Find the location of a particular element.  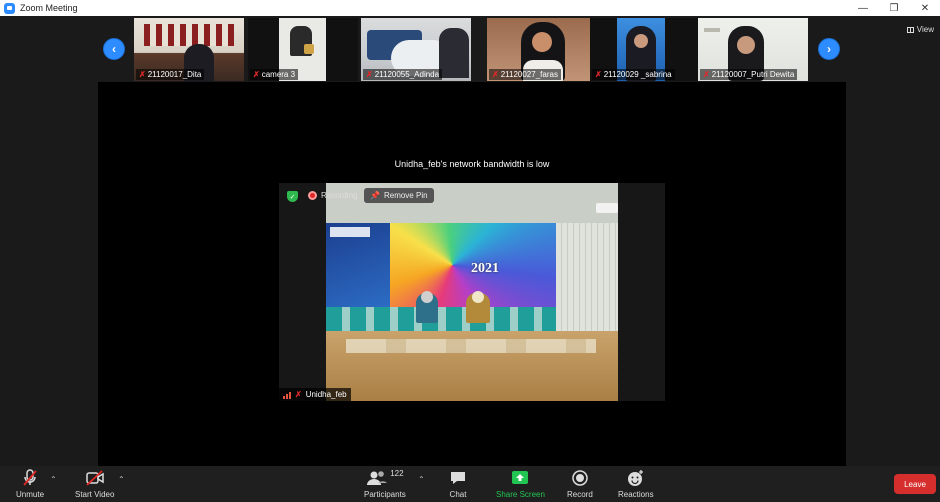

pin-icon: 📌 is located at coordinates (375, 195).